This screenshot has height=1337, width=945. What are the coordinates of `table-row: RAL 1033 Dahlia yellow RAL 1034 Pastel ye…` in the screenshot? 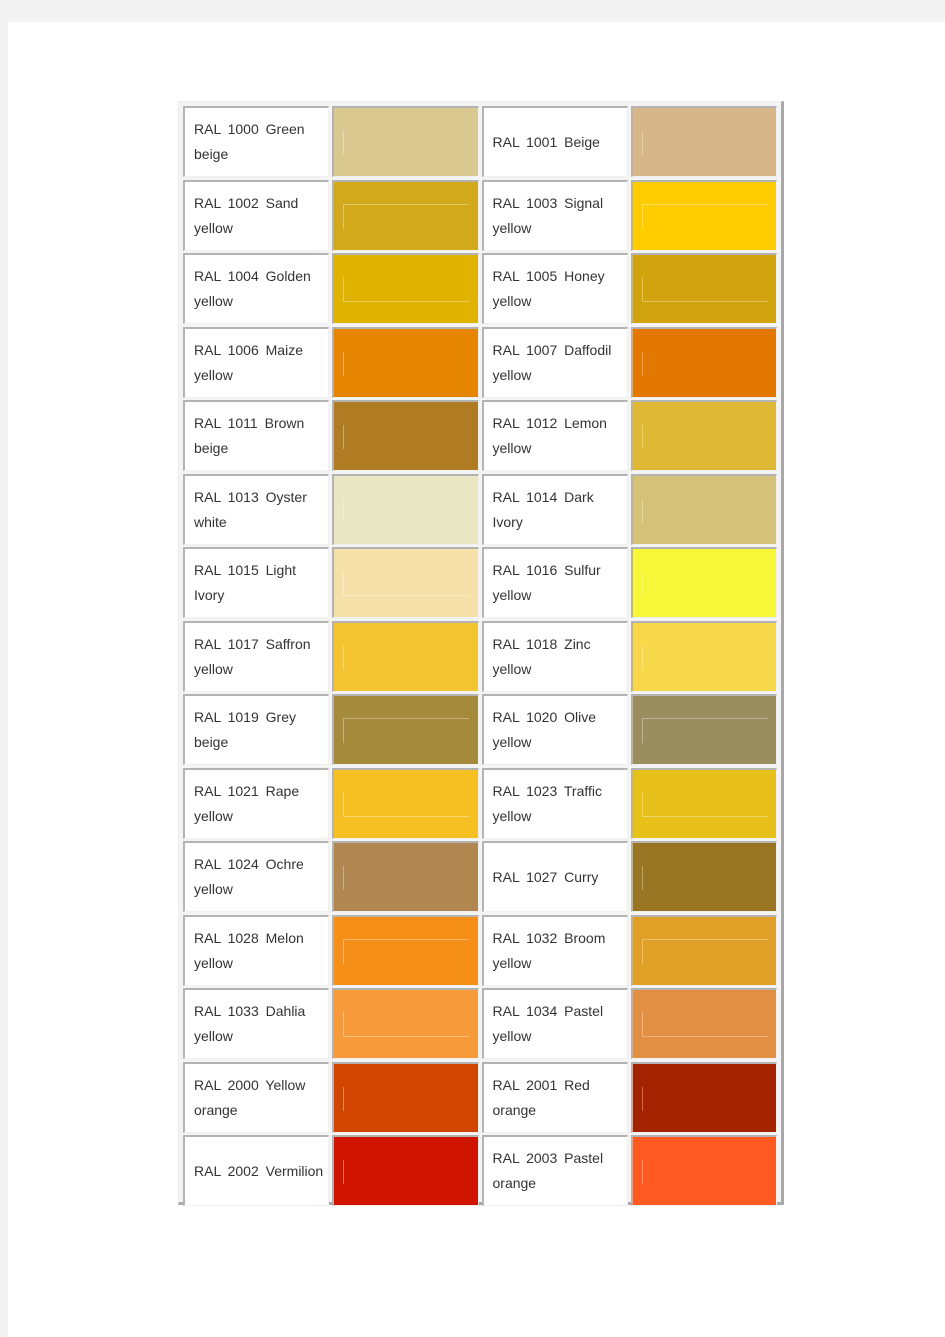 It's located at (480, 1024).